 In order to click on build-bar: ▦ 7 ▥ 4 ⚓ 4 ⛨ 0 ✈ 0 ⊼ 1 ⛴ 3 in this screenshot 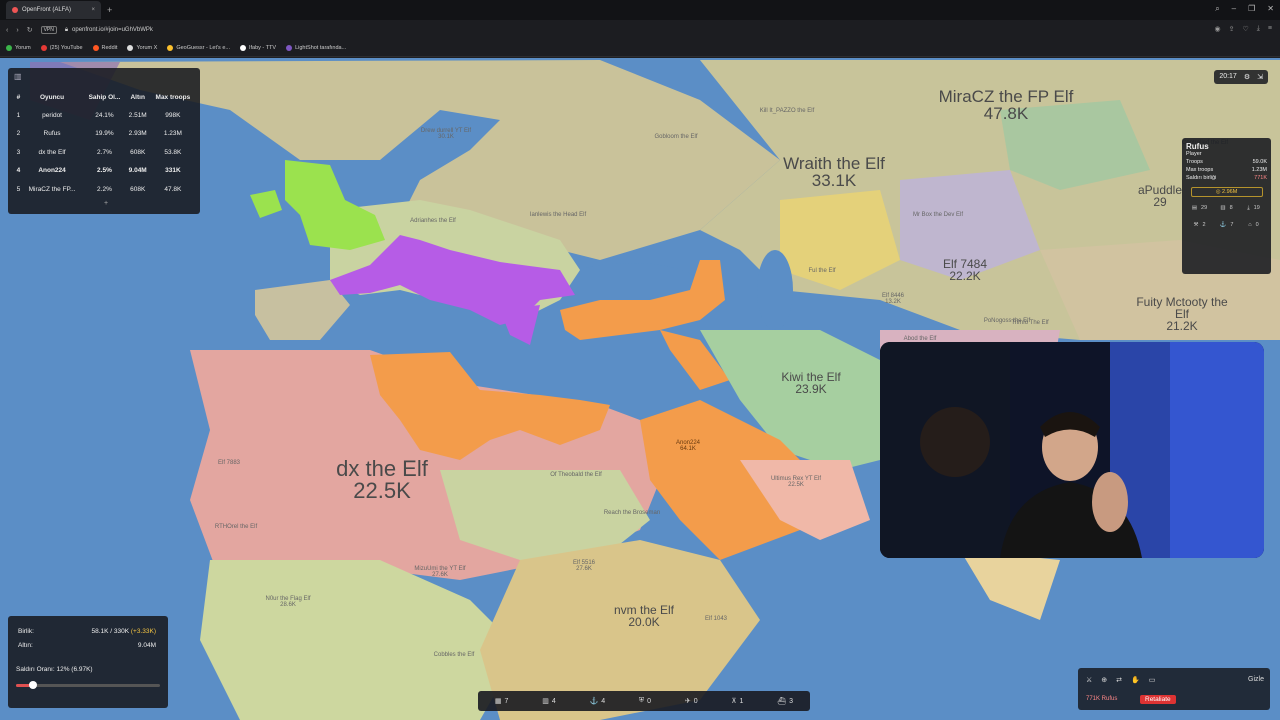, I will do `click(644, 701)`.